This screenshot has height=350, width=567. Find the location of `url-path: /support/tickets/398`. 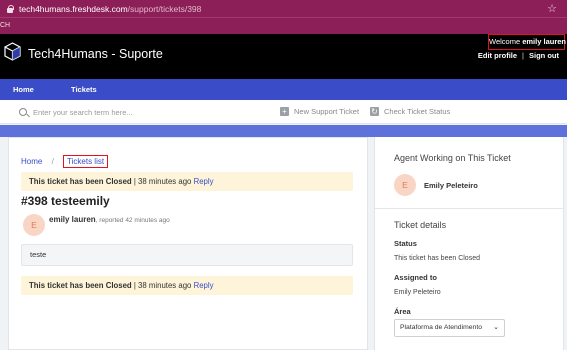

url-path: /support/tickets/398 is located at coordinates (164, 8).